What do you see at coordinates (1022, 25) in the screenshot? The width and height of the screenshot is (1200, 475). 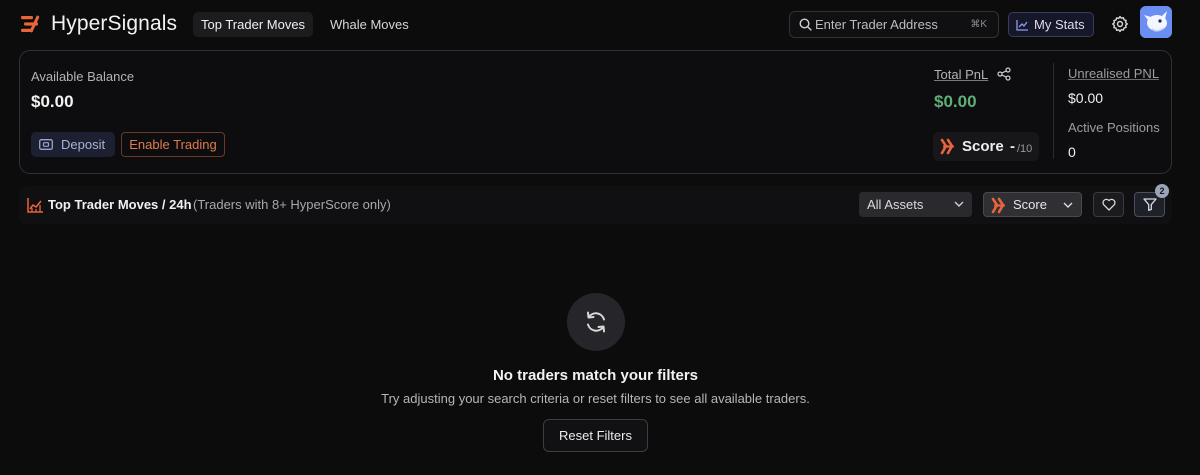 I see `chart-icon` at bounding box center [1022, 25].